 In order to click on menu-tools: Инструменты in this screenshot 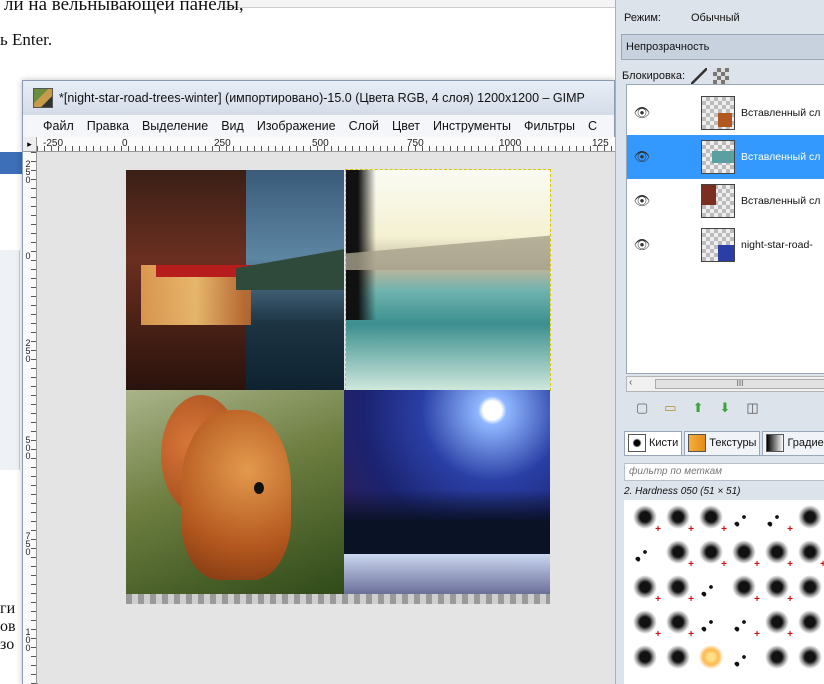, I will do `click(472, 126)`.